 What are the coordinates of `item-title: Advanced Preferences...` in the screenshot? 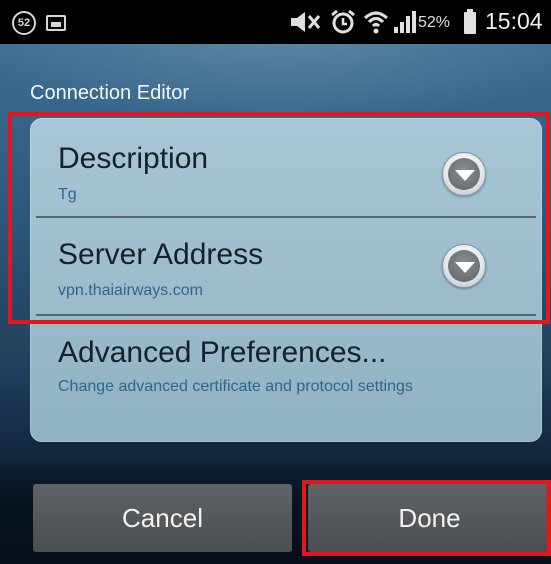 It's located at (222, 352).